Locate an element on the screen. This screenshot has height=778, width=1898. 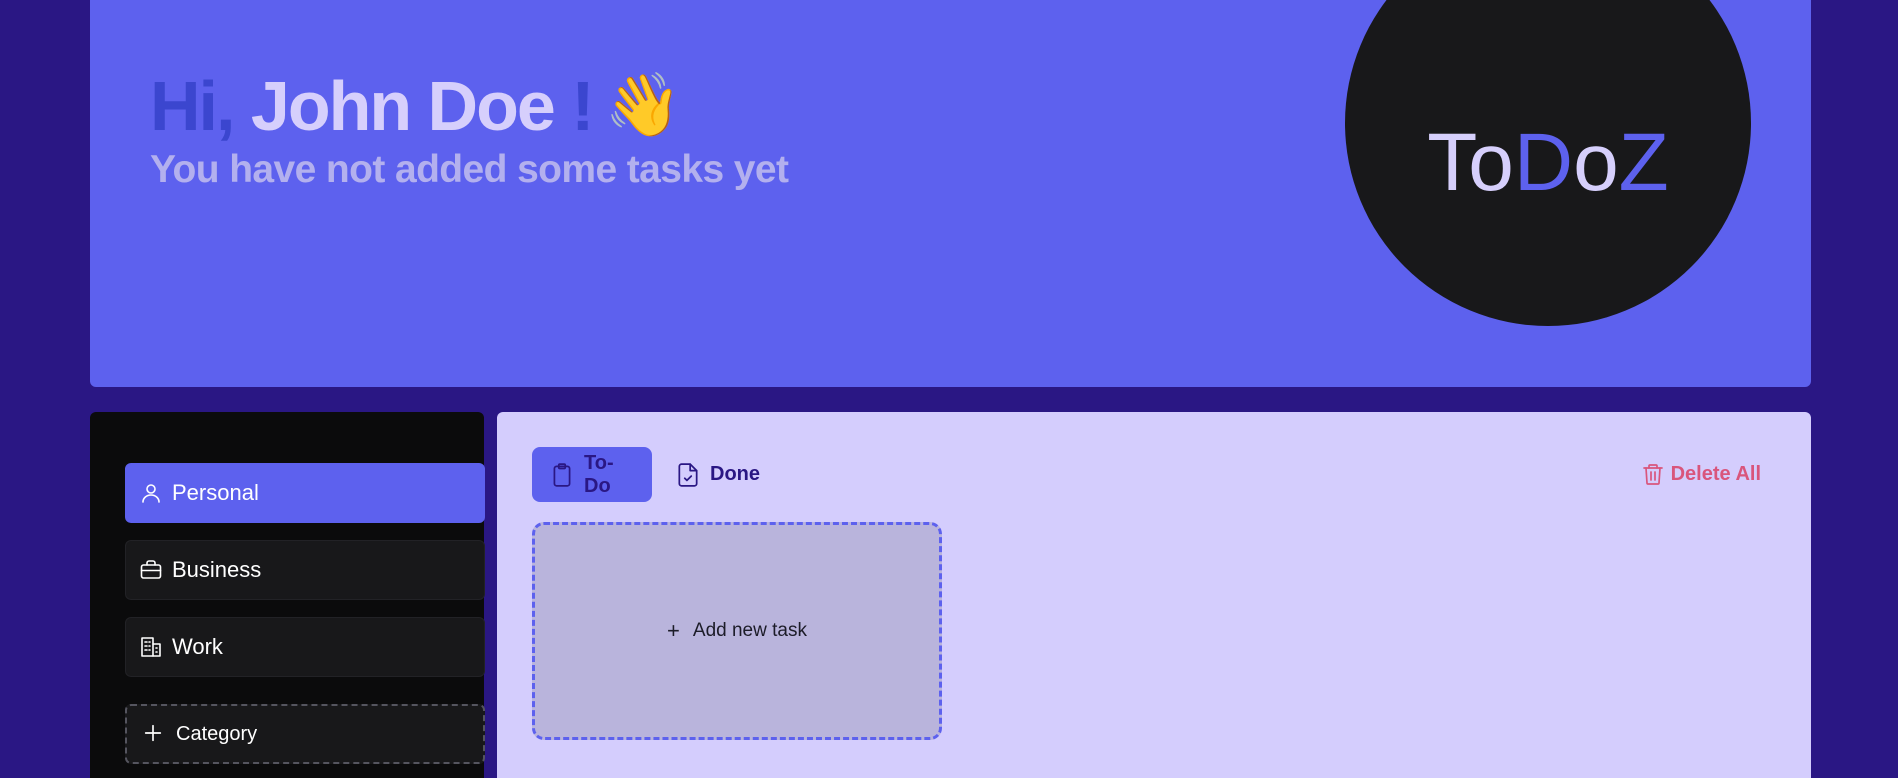
category-label: Work is located at coordinates (197, 646).